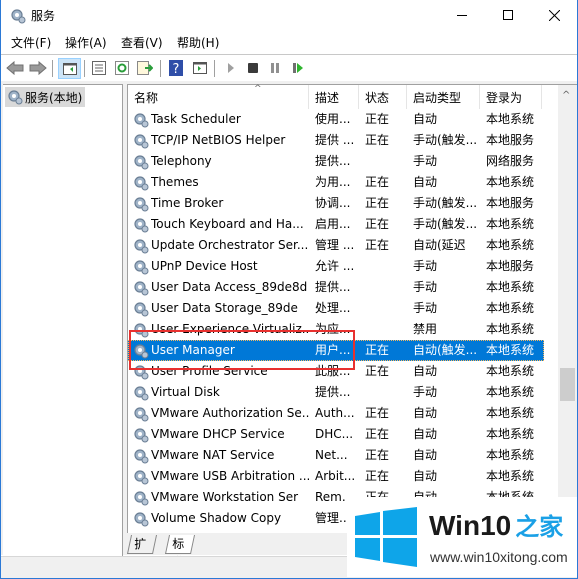 This screenshot has height=579, width=578. I want to click on service-row: User Manager 用户... 正在 自动(触发... 本地系统, so click(336, 350).